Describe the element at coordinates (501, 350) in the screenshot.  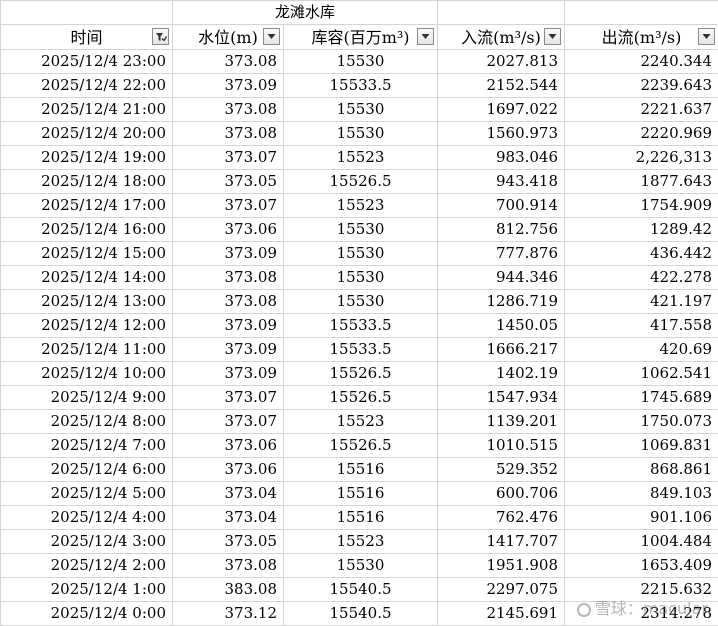
I see `cell-inflow: 1666.217` at that location.